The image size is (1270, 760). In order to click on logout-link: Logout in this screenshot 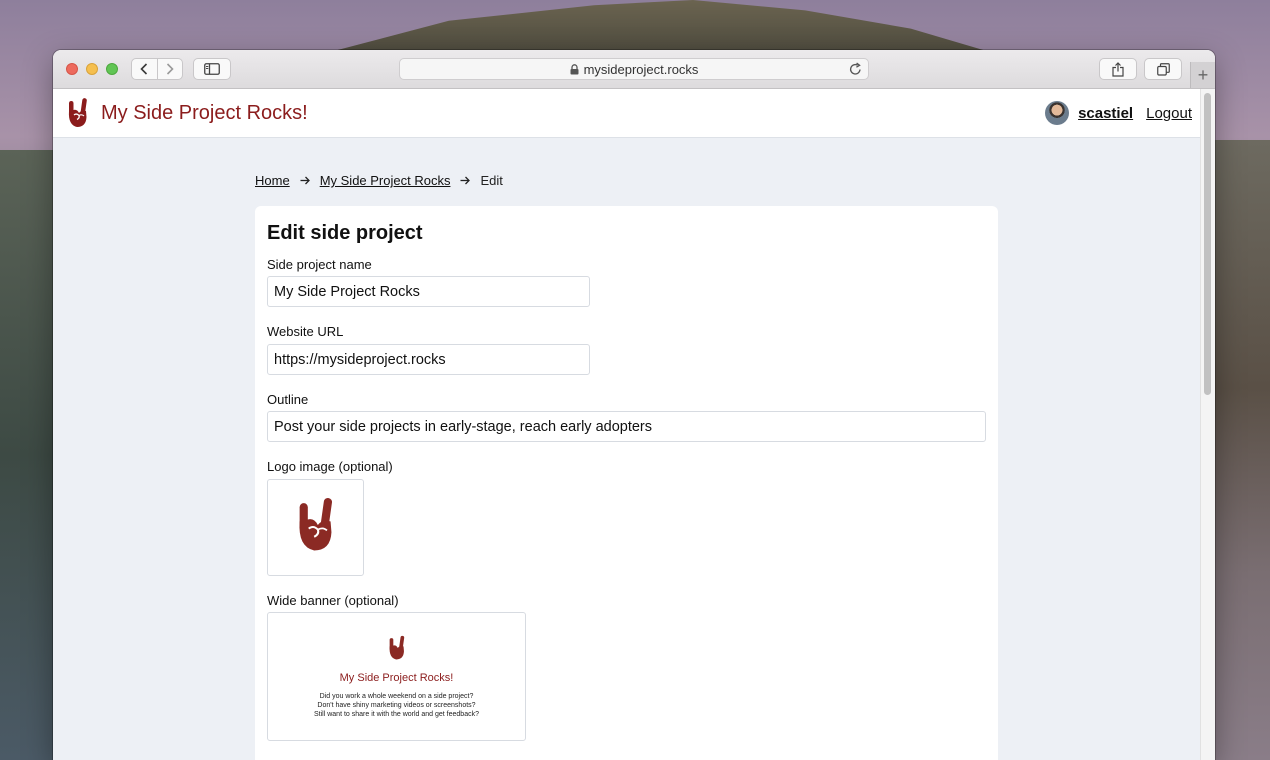, I will do `click(1169, 113)`.